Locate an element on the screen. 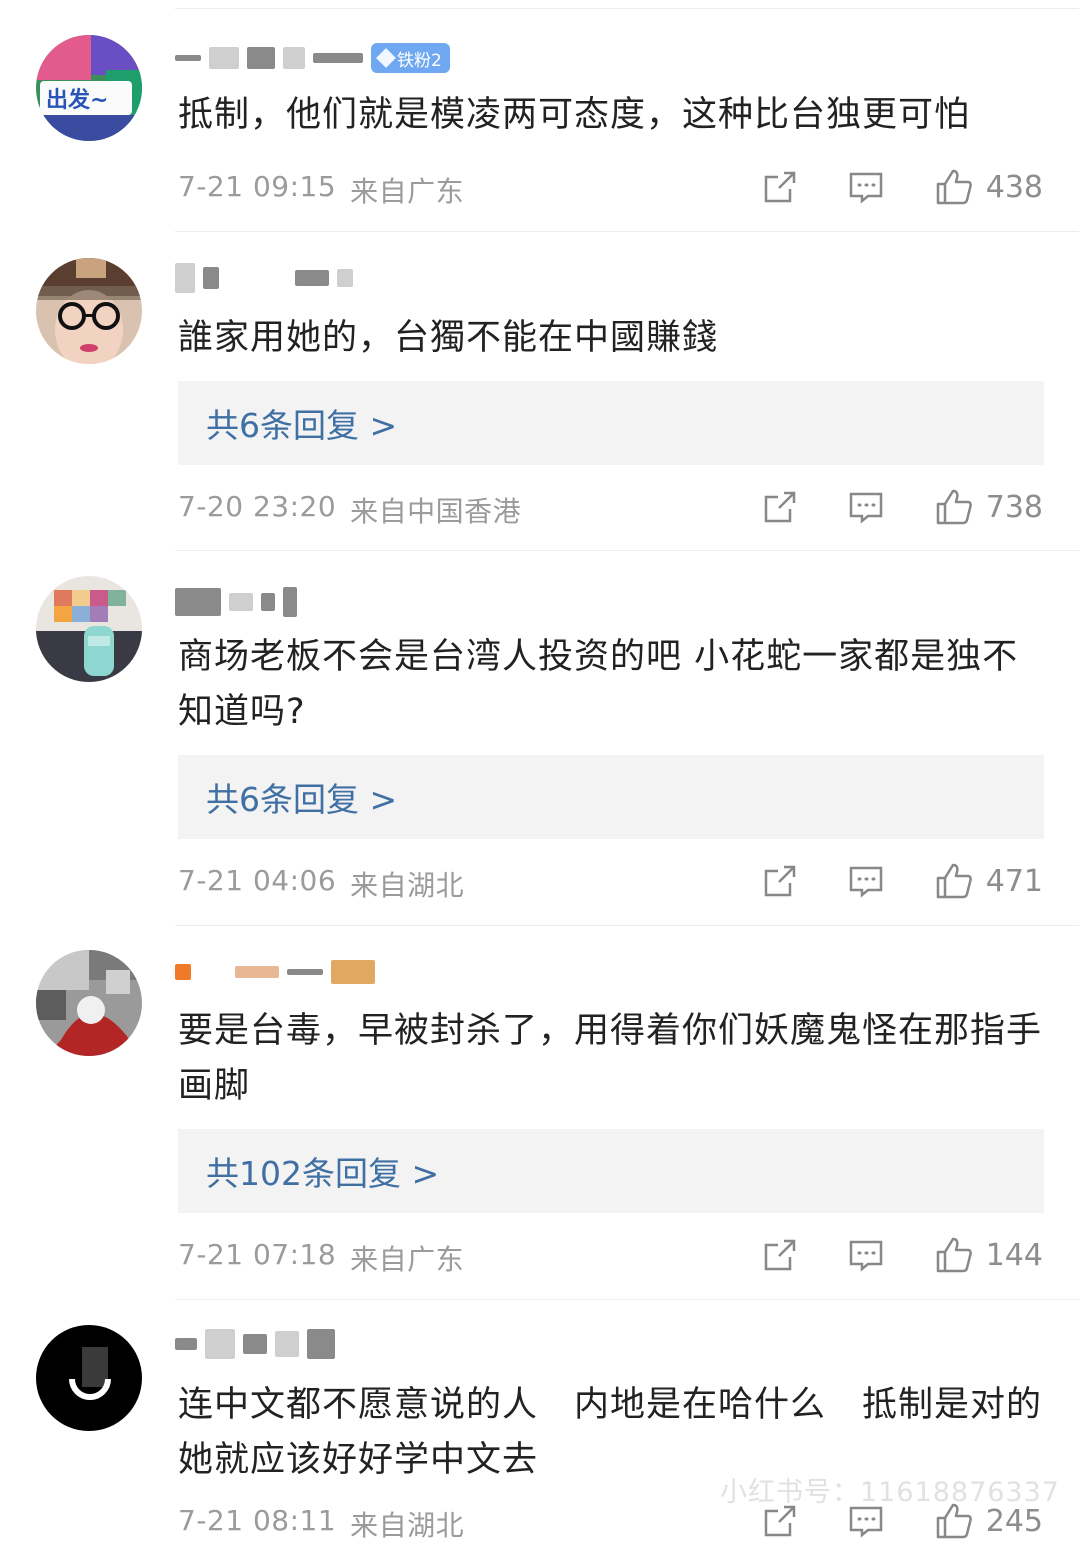 The width and height of the screenshot is (1079, 1544). diamond-icon is located at coordinates (386, 58).